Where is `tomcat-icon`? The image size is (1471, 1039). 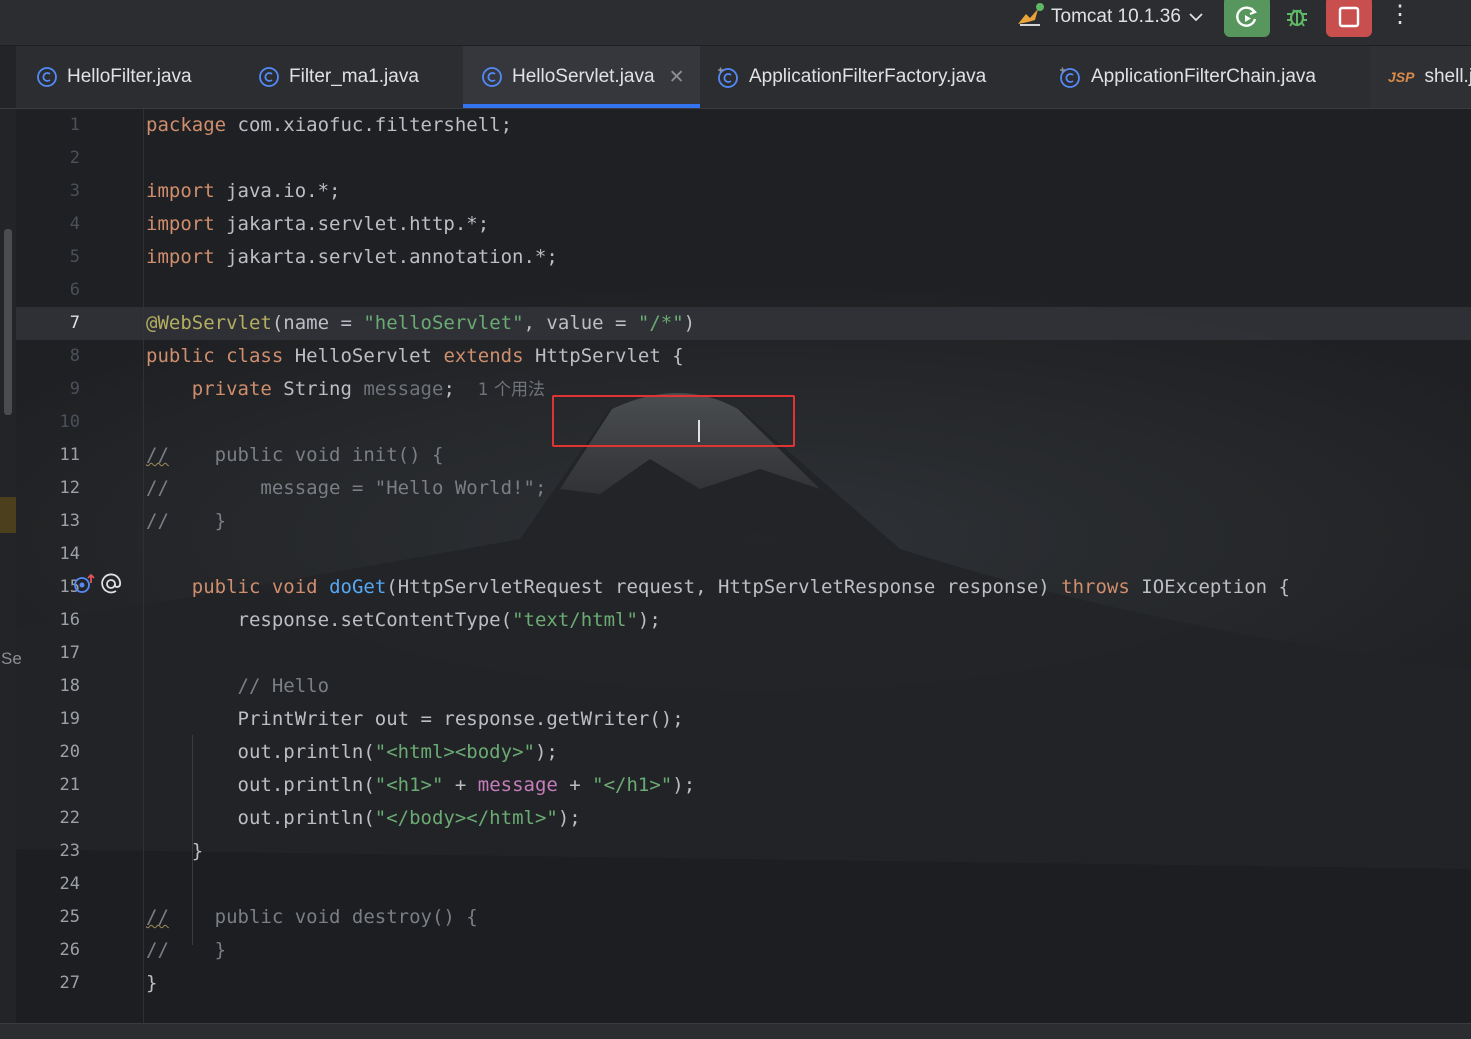
tomcat-icon is located at coordinates (1030, 15).